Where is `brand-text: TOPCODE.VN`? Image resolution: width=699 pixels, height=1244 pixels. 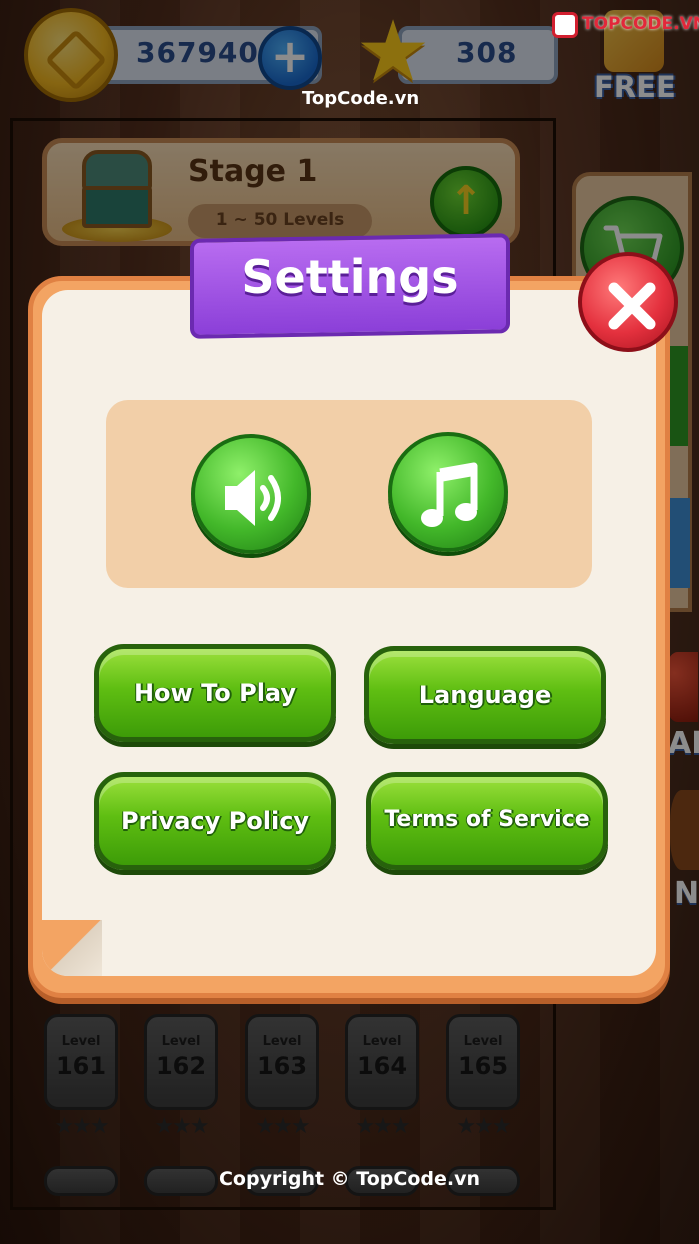 brand-text: TOPCODE.VN is located at coordinates (640, 24).